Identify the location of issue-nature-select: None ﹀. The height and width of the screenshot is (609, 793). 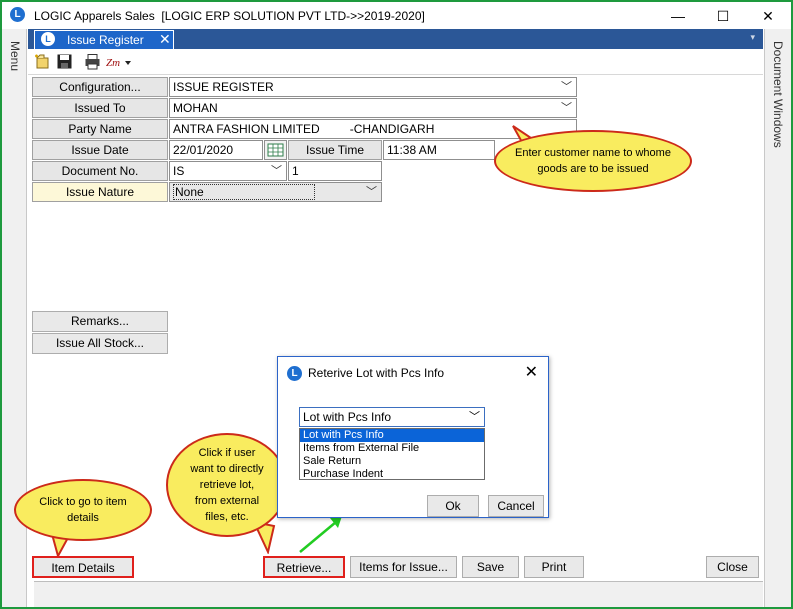
(275, 192).